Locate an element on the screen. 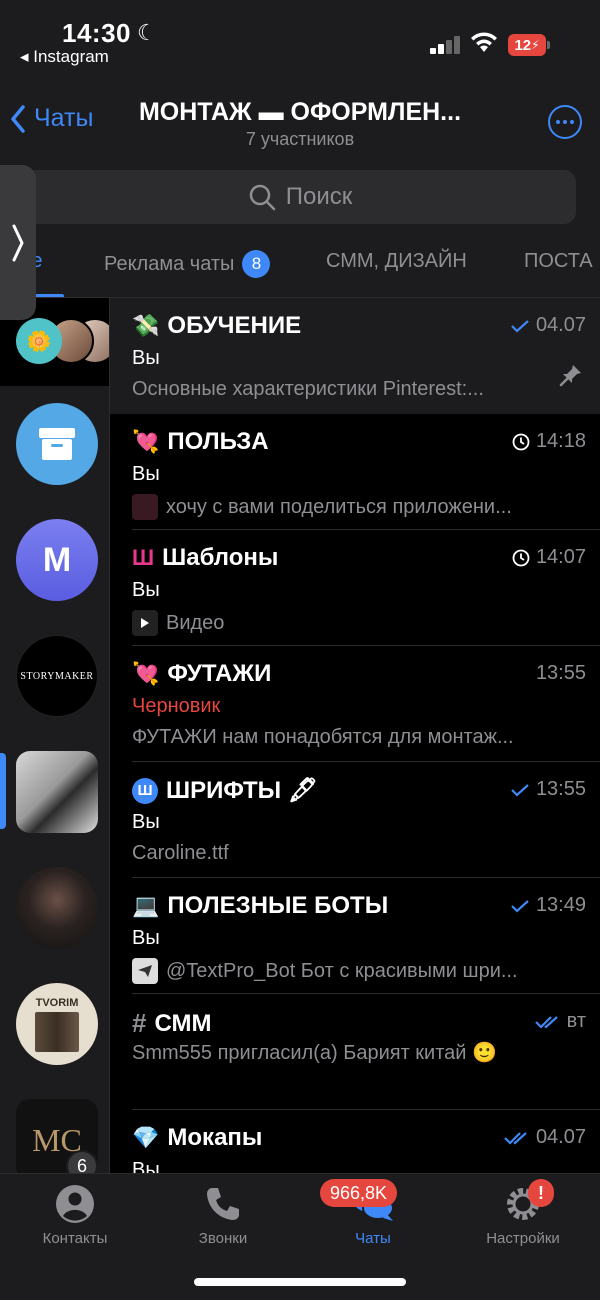 The image size is (600, 1300). hashtag-icon: # is located at coordinates (139, 1023).